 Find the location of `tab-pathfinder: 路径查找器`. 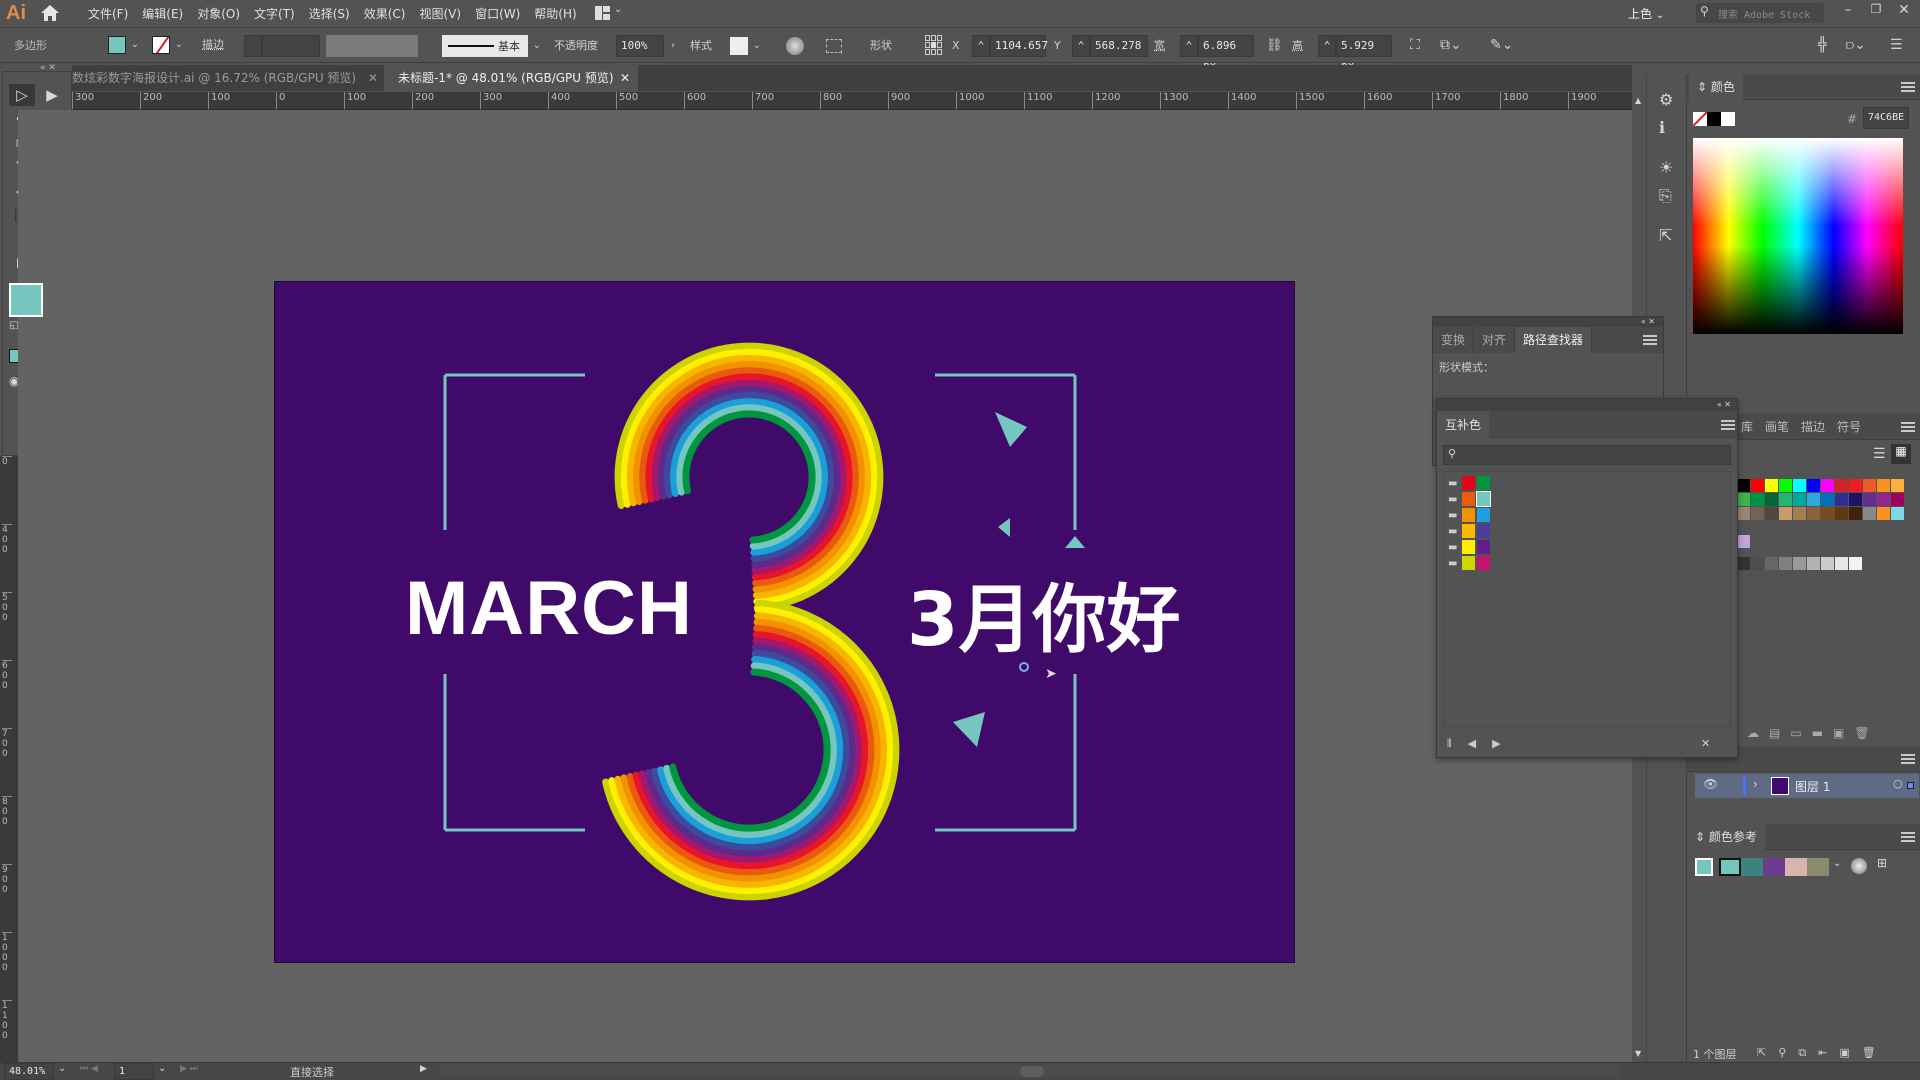

tab-pathfinder: 路径查找器 is located at coordinates (1554, 340).